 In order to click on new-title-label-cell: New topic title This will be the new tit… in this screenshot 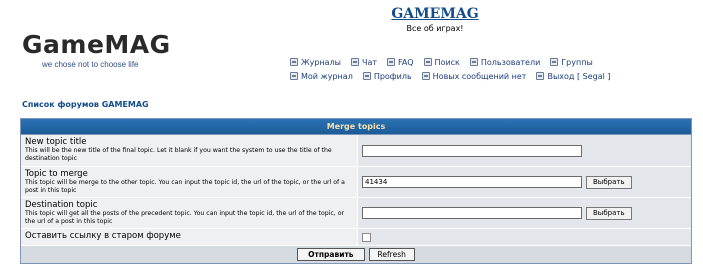, I will do `click(189, 150)`.